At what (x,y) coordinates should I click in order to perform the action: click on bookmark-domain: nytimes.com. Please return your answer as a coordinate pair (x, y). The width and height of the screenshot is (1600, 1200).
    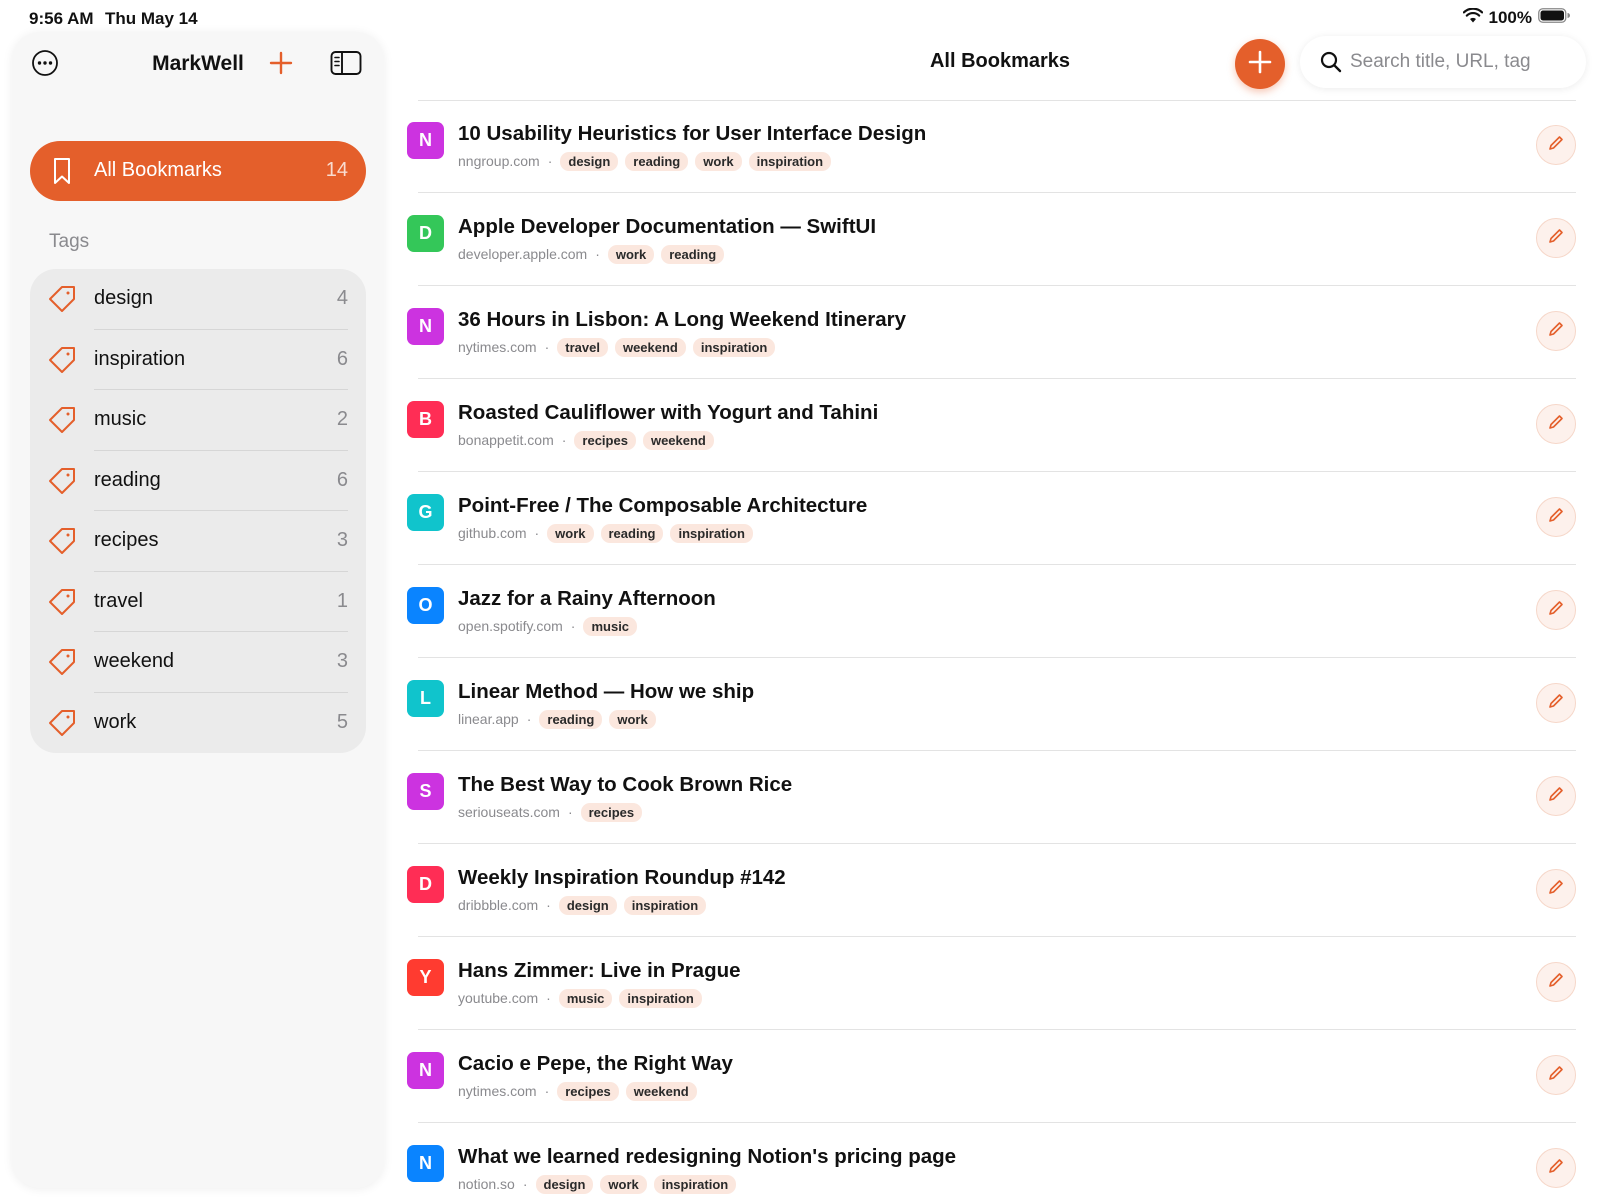
    Looking at the image, I should click on (497, 1091).